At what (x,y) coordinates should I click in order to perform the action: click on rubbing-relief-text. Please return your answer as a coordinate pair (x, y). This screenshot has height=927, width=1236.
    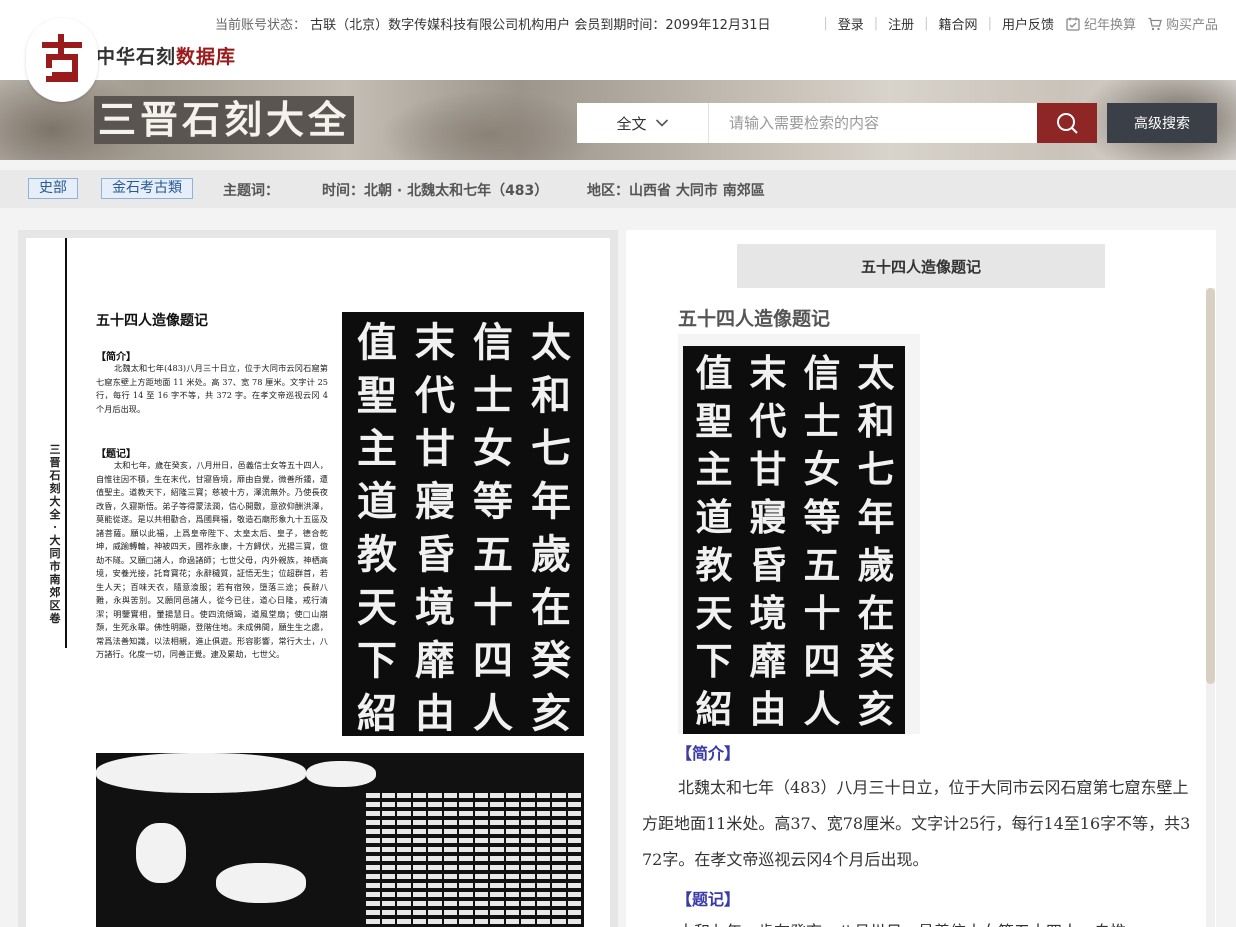
    Looking at the image, I should click on (473, 860).